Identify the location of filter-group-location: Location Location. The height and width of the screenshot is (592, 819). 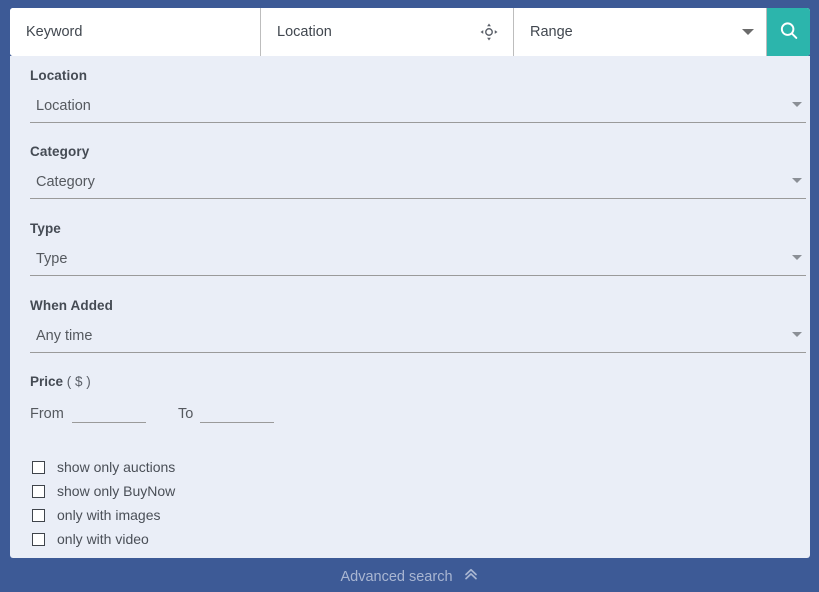
(418, 95).